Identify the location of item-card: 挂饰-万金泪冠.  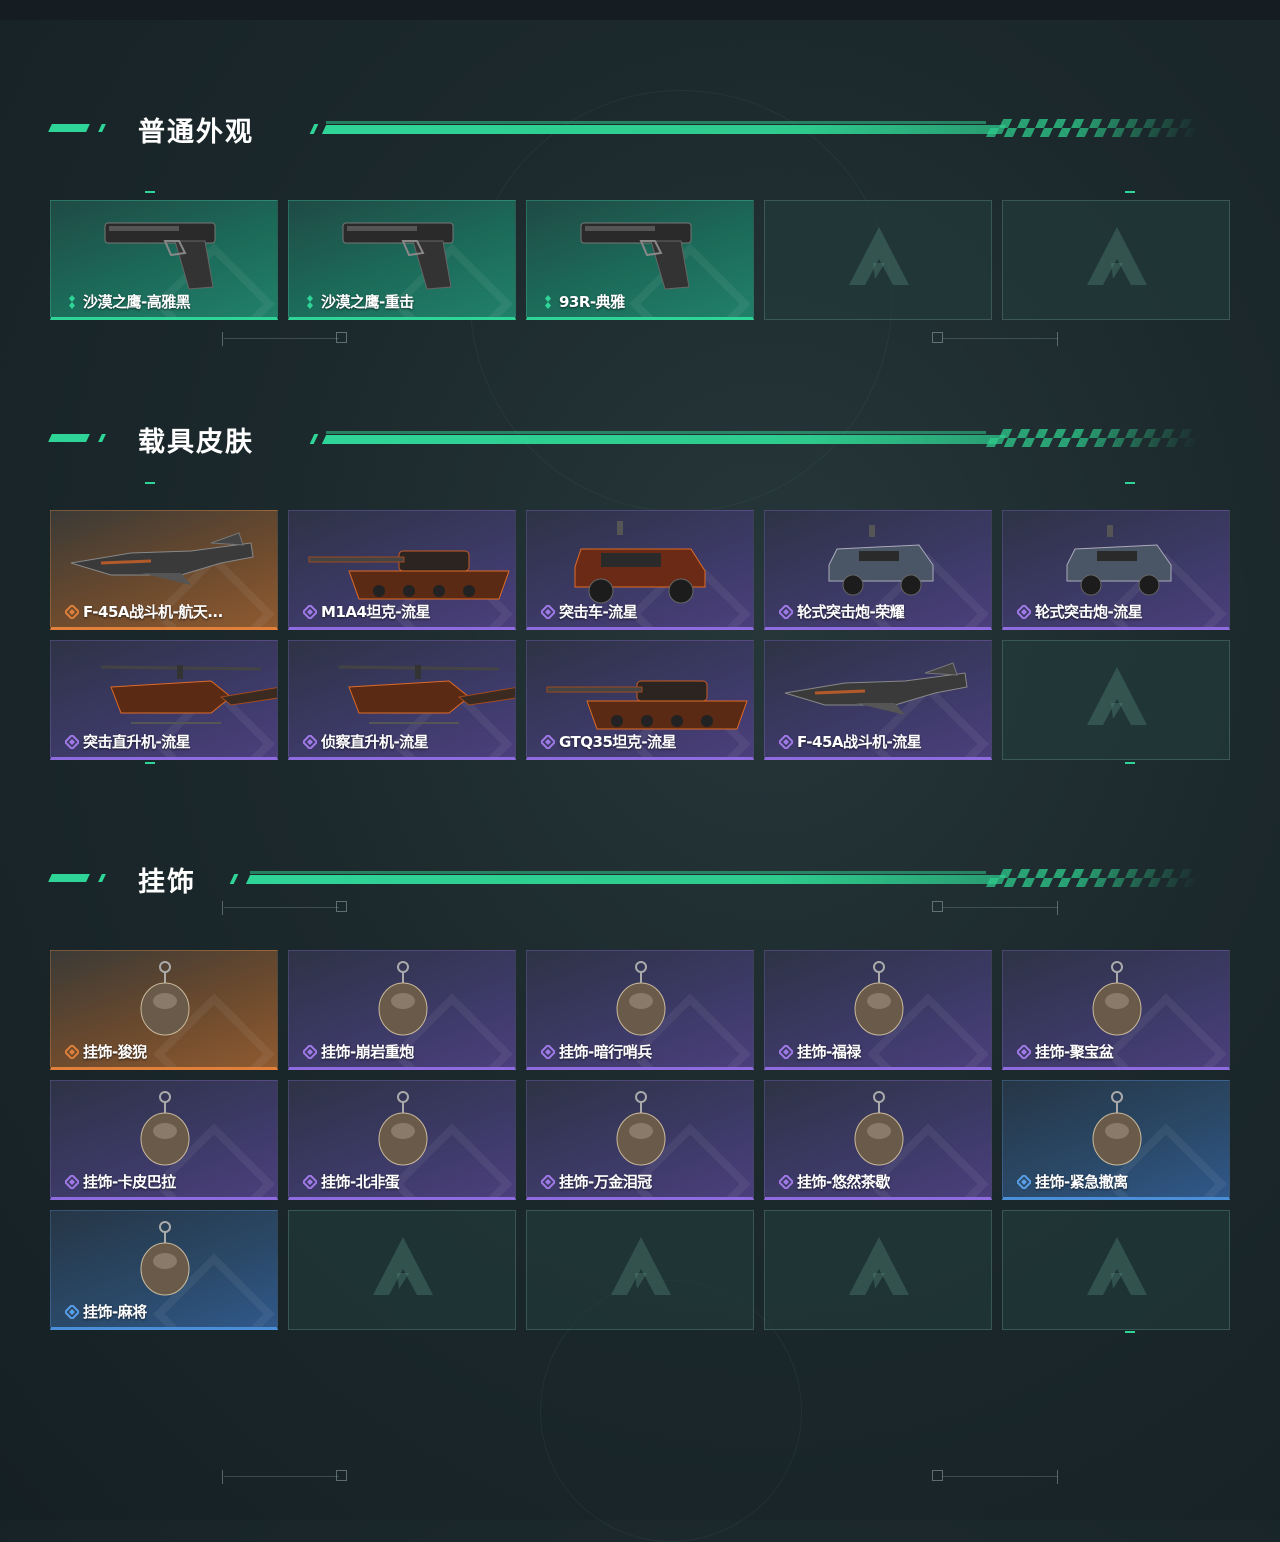
(640, 1140).